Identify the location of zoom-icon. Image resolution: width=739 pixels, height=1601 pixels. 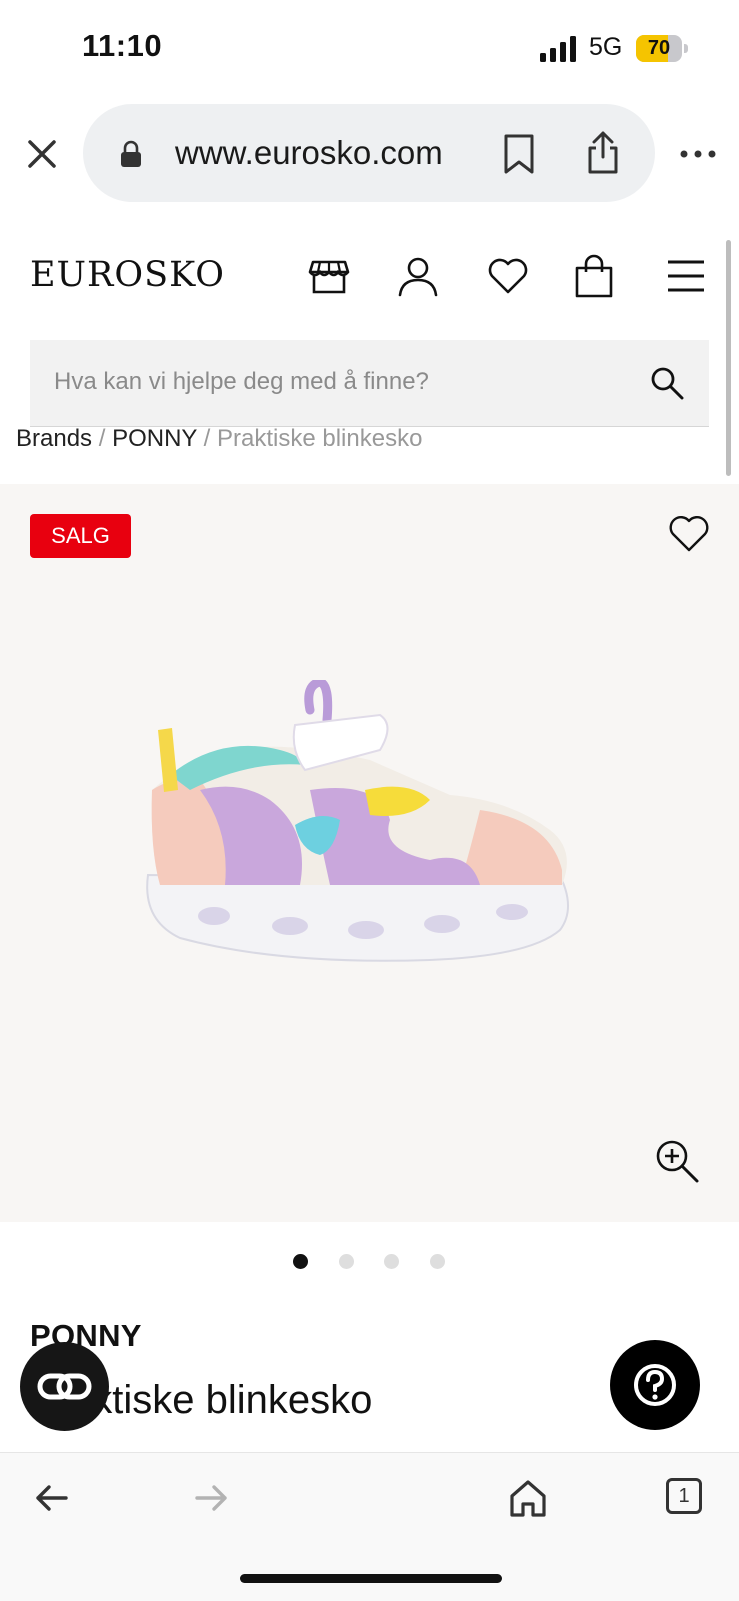
(677, 1161).